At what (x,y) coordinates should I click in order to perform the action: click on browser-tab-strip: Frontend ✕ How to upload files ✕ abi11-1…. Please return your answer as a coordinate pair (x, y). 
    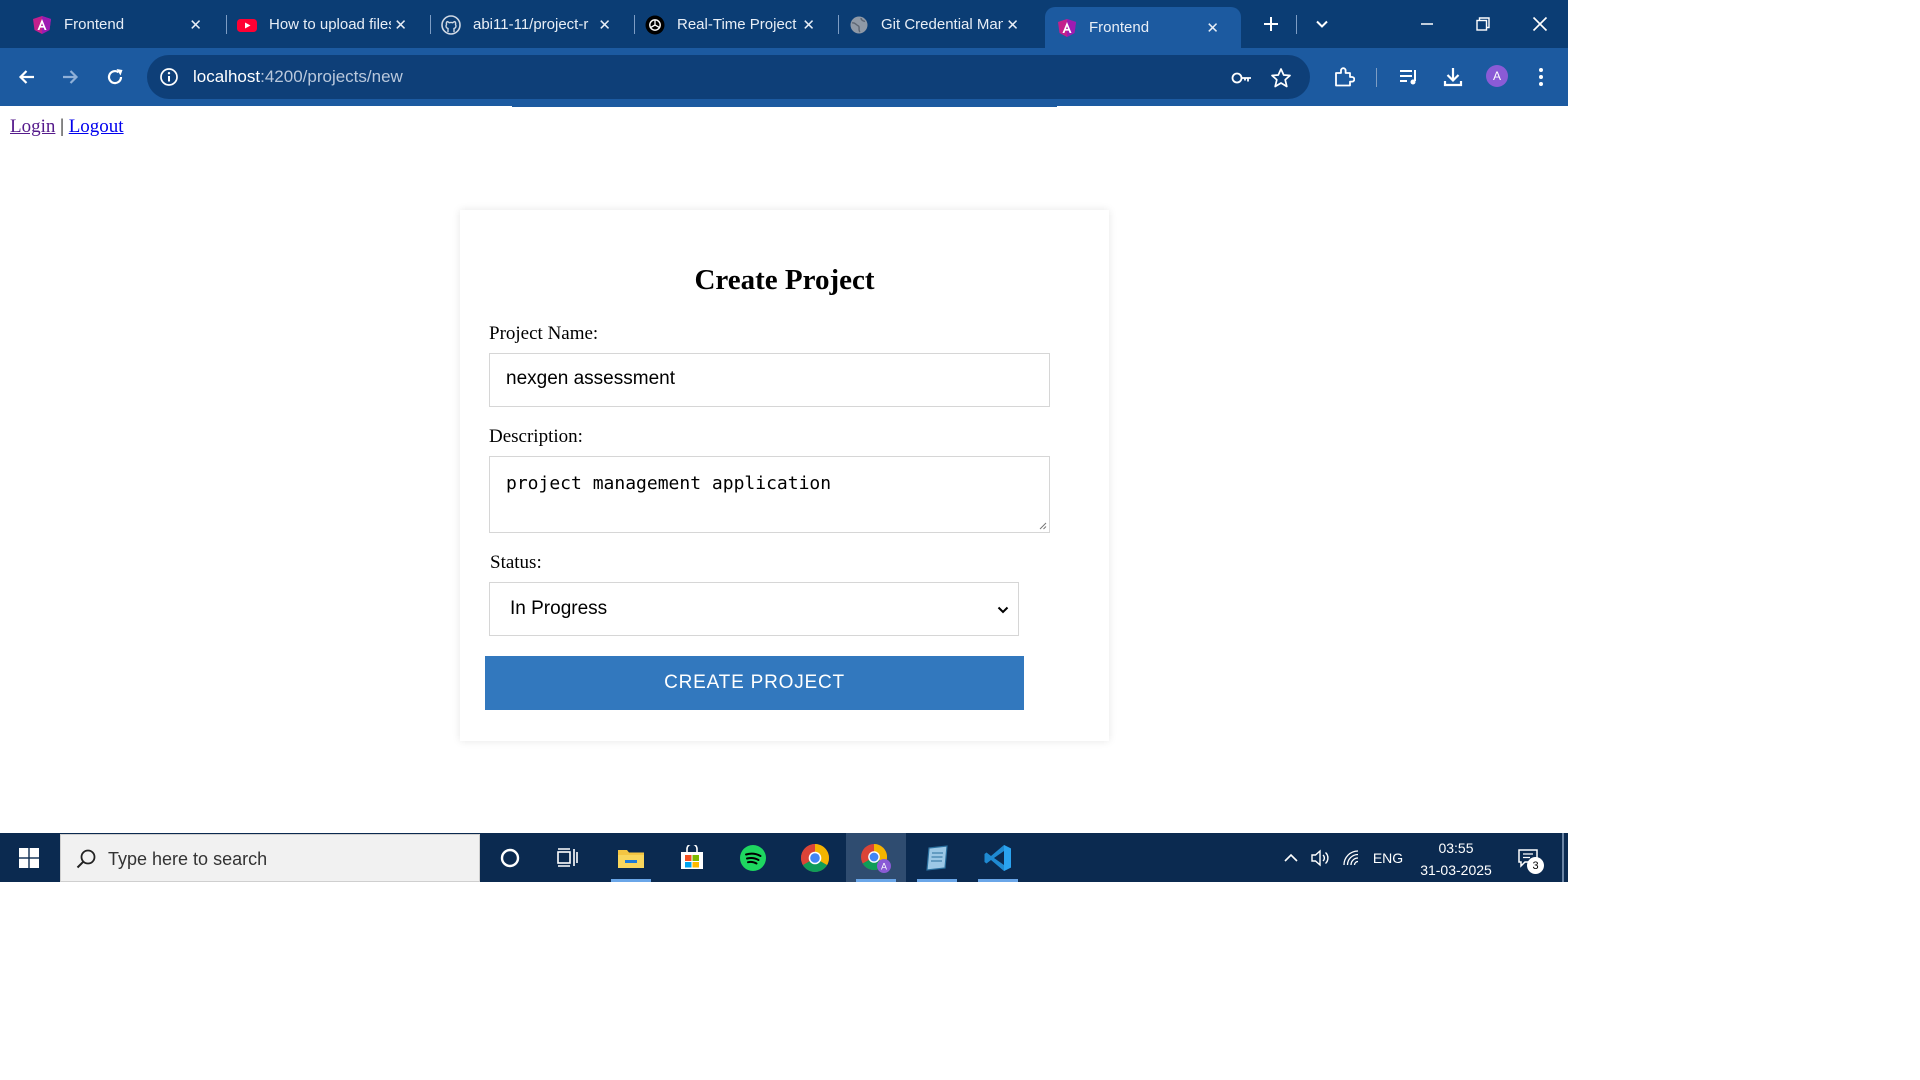
    Looking at the image, I should click on (784, 24).